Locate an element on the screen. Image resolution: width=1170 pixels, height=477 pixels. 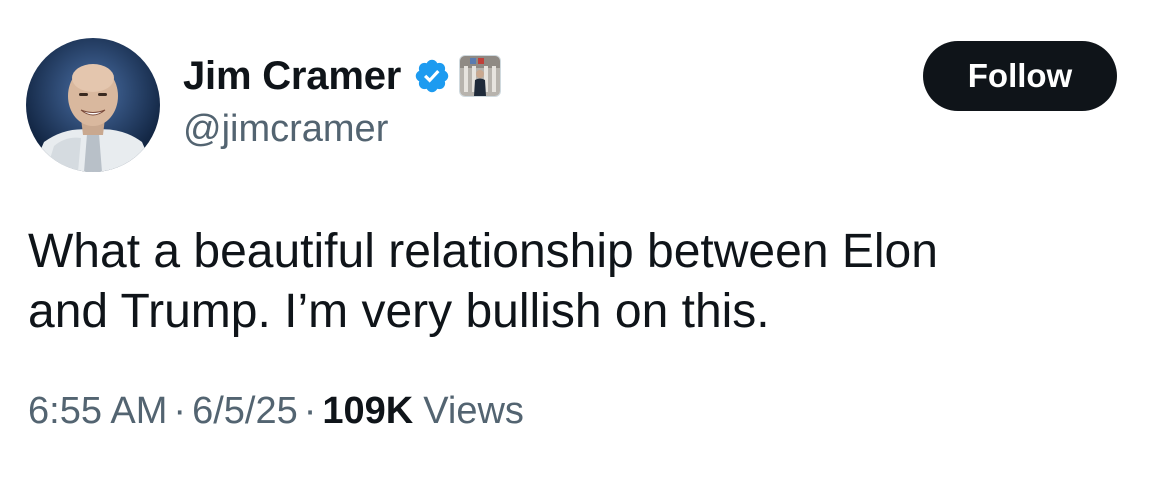
tweet-time: 6:55 AM is located at coordinates (97, 411).